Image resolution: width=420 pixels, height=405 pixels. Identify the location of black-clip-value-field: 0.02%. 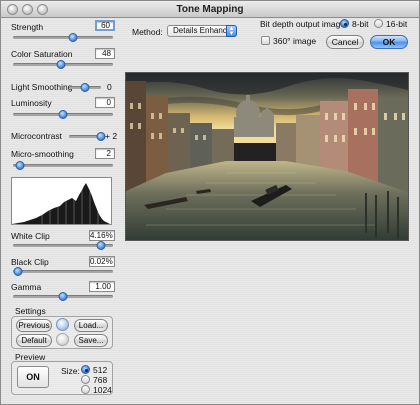
(102, 261).